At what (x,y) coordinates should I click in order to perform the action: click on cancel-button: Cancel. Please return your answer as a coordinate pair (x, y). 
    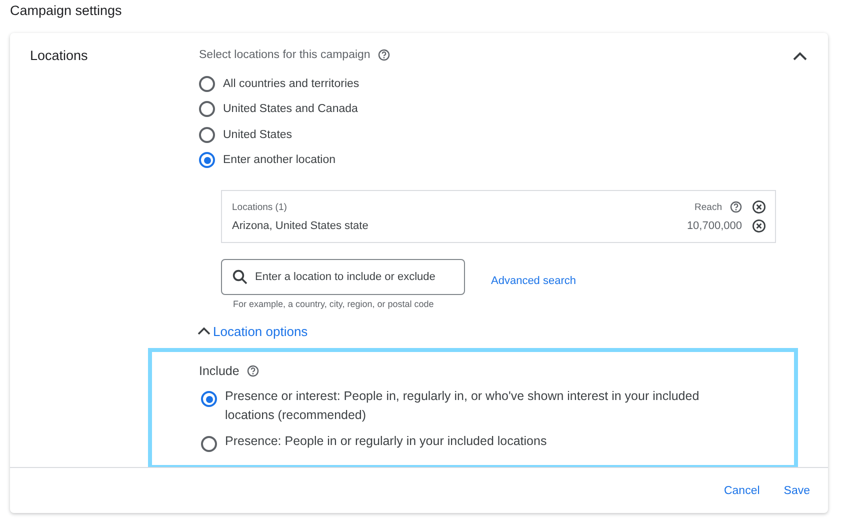
    Looking at the image, I should click on (742, 490).